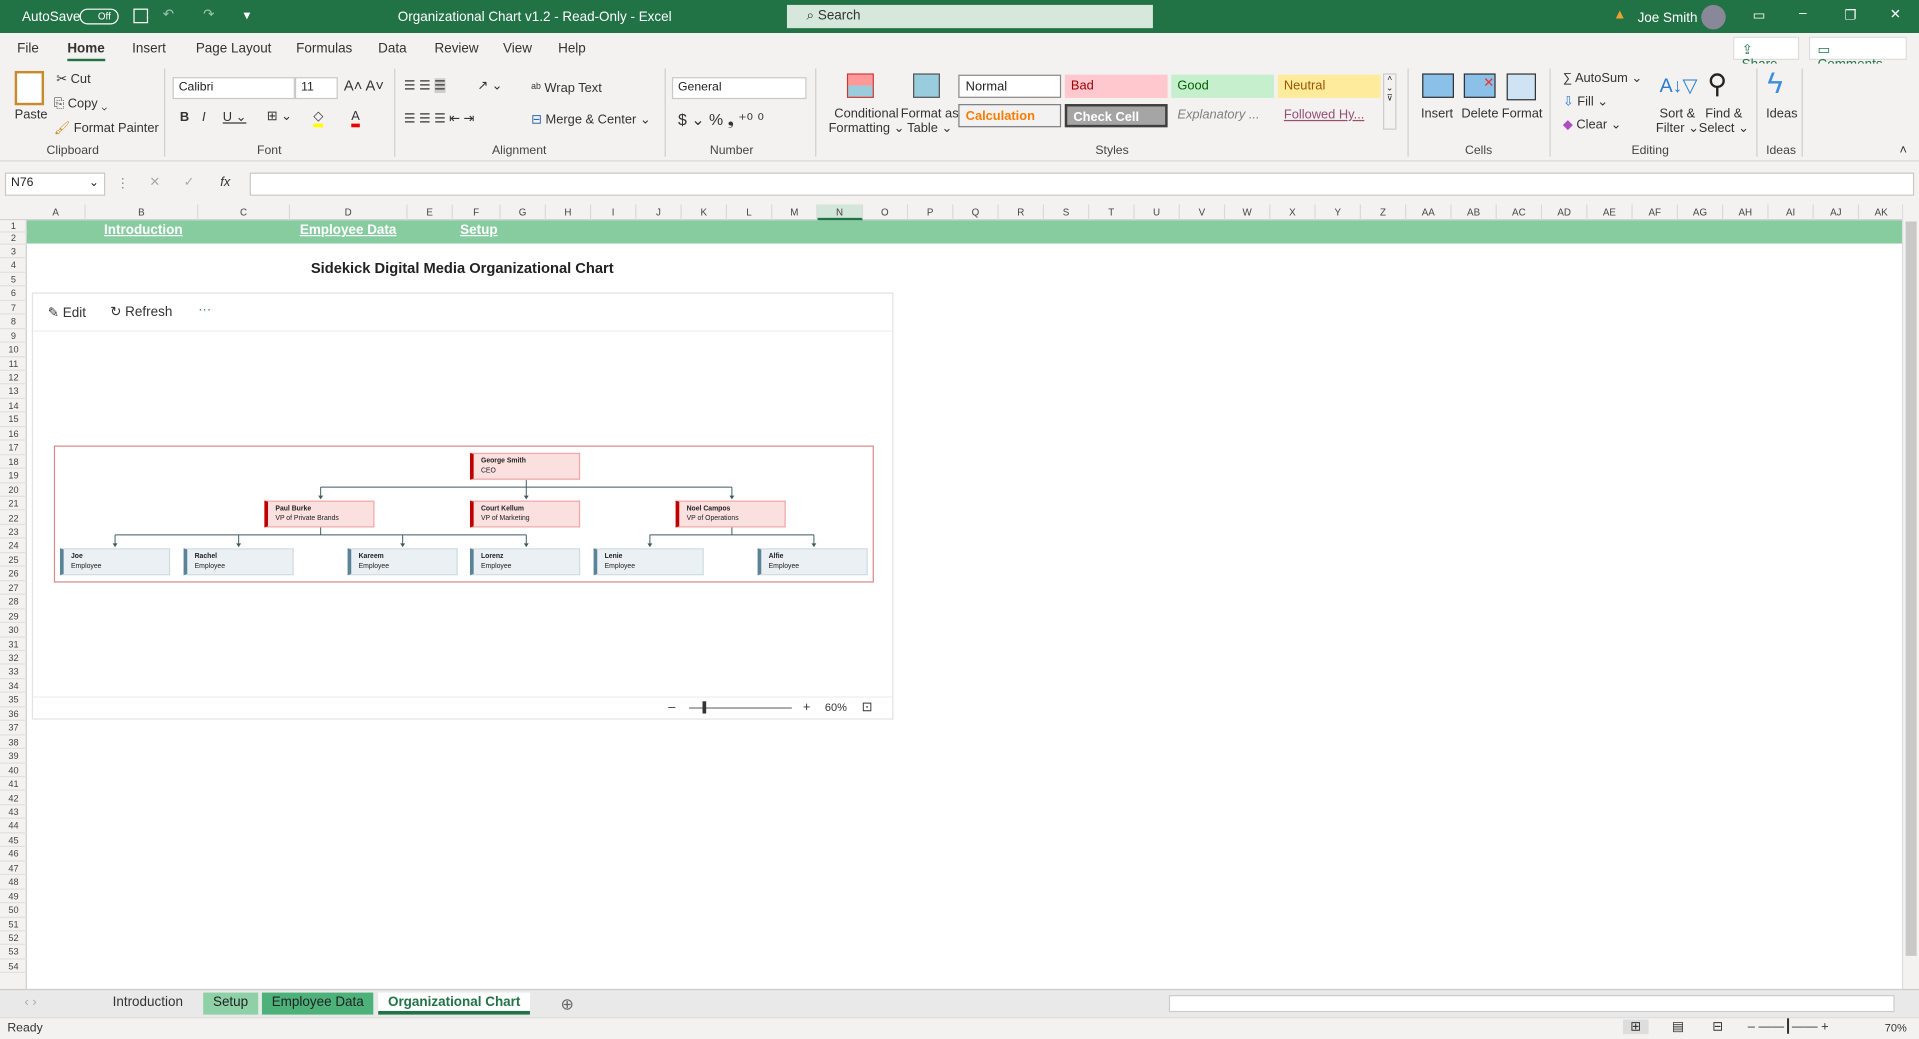  What do you see at coordinates (572, 49) in the screenshot?
I see `tab-help: Help` at bounding box center [572, 49].